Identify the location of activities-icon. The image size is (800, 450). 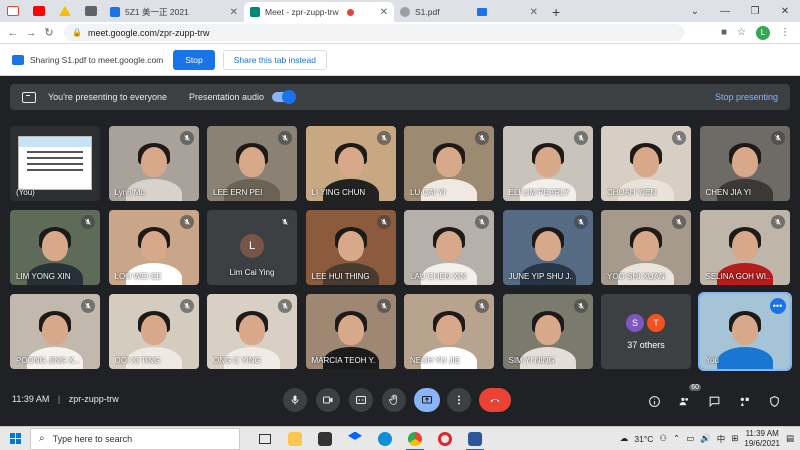
(744, 401).